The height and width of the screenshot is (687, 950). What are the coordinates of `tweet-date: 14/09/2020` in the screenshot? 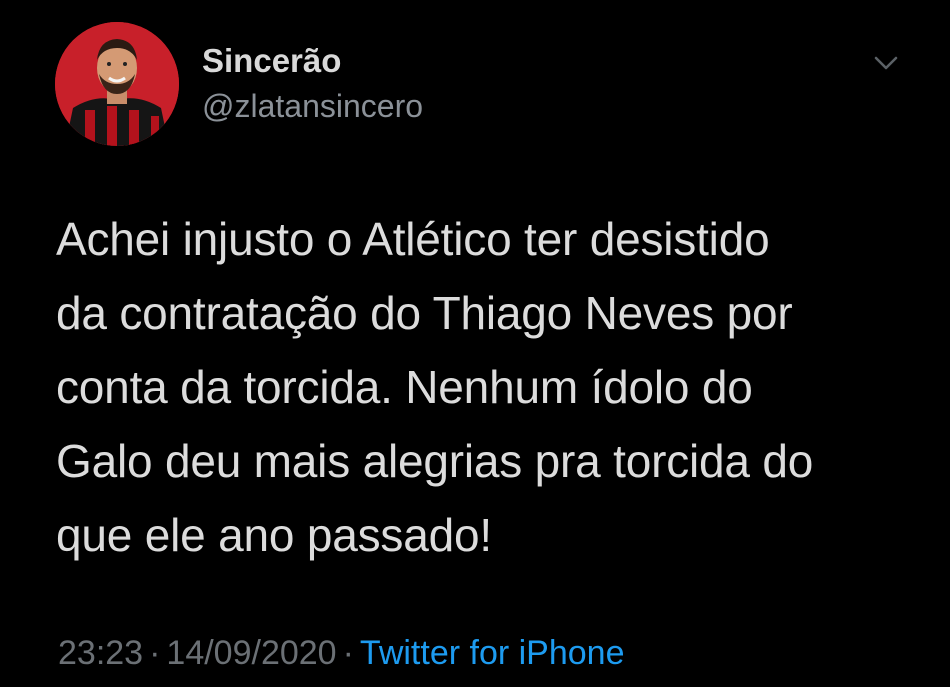 It's located at (251, 653).